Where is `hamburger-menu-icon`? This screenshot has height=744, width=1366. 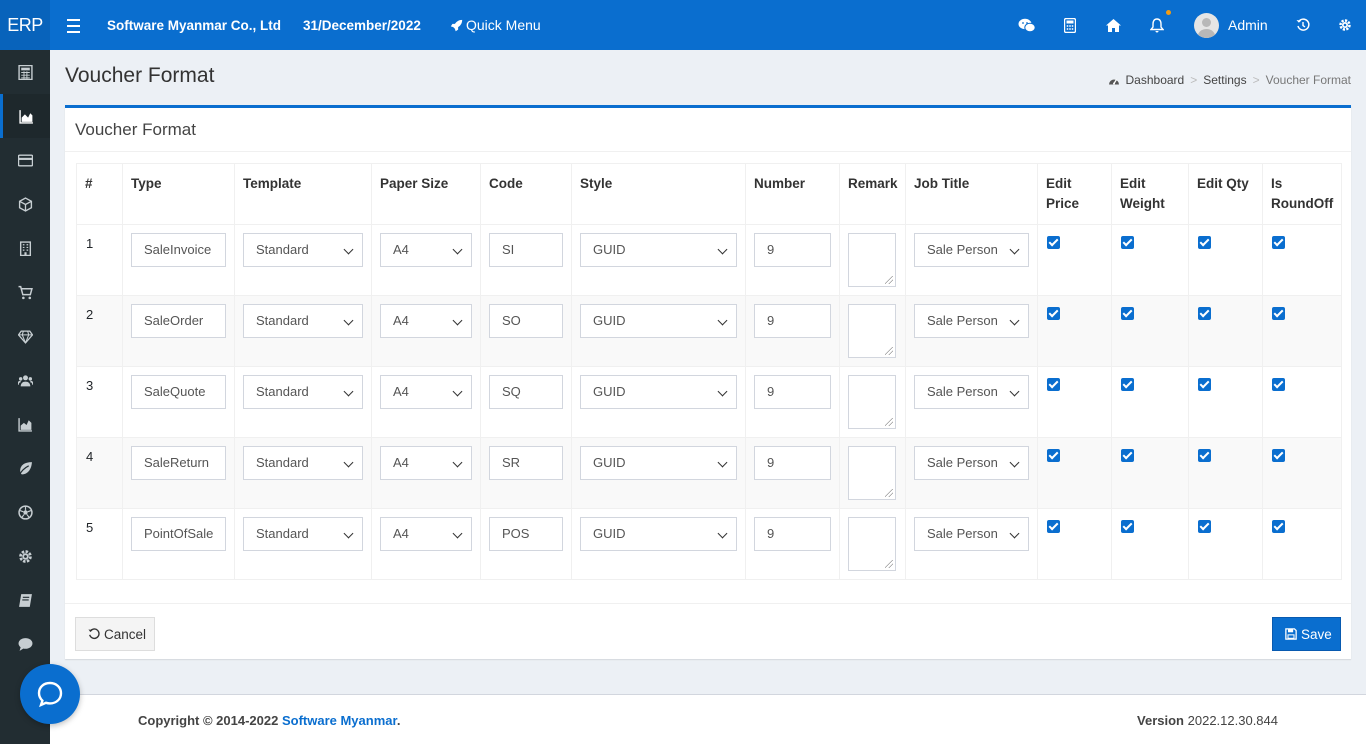 hamburger-menu-icon is located at coordinates (73, 26).